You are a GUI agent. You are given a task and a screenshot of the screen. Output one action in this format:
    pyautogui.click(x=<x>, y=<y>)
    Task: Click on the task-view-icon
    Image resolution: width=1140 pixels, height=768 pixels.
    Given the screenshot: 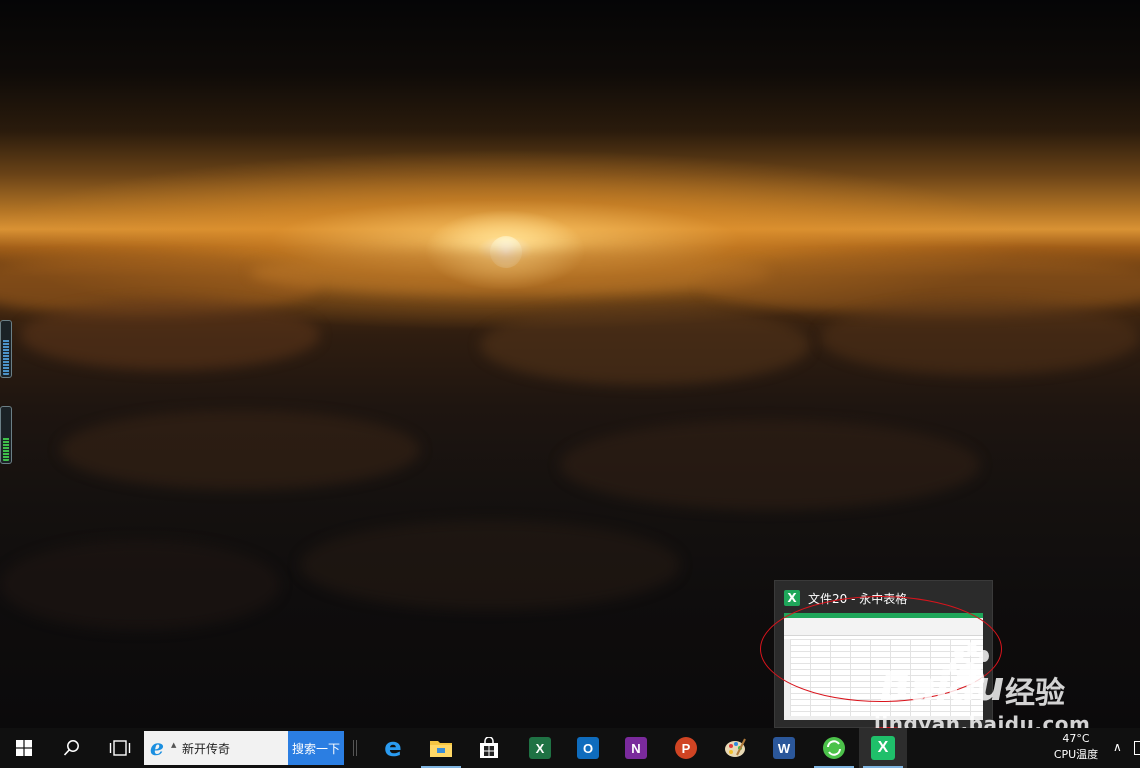 What is the action you would take?
    pyautogui.click(x=120, y=748)
    